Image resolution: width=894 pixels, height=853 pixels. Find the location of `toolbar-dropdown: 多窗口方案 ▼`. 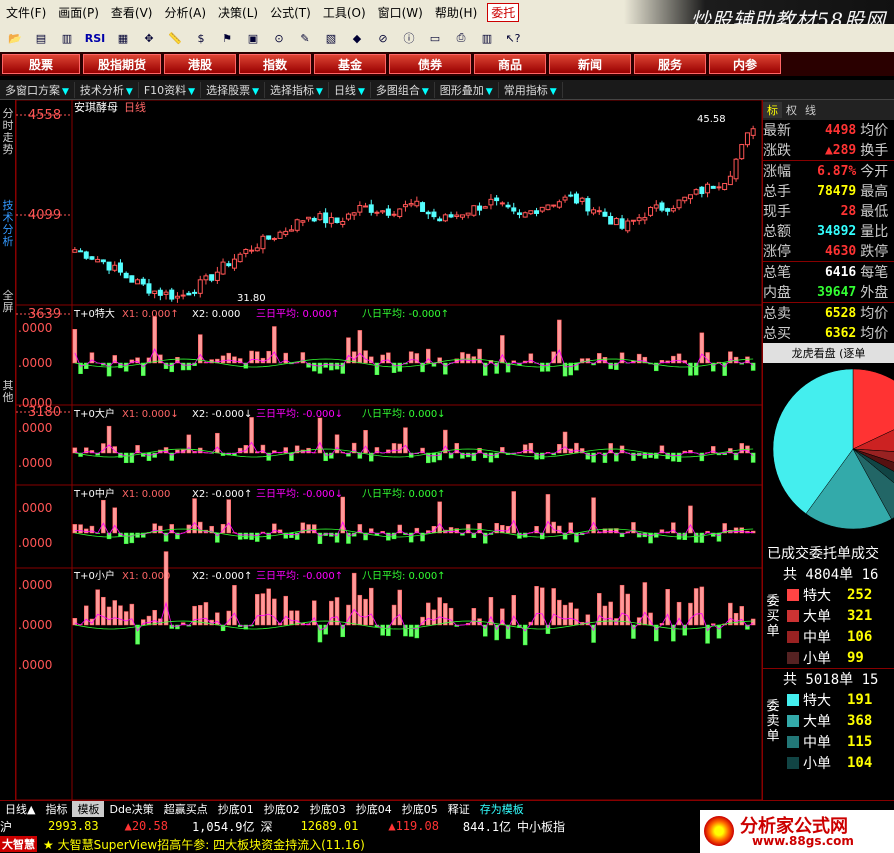

toolbar-dropdown: 多窗口方案 ▼ is located at coordinates (37, 89).